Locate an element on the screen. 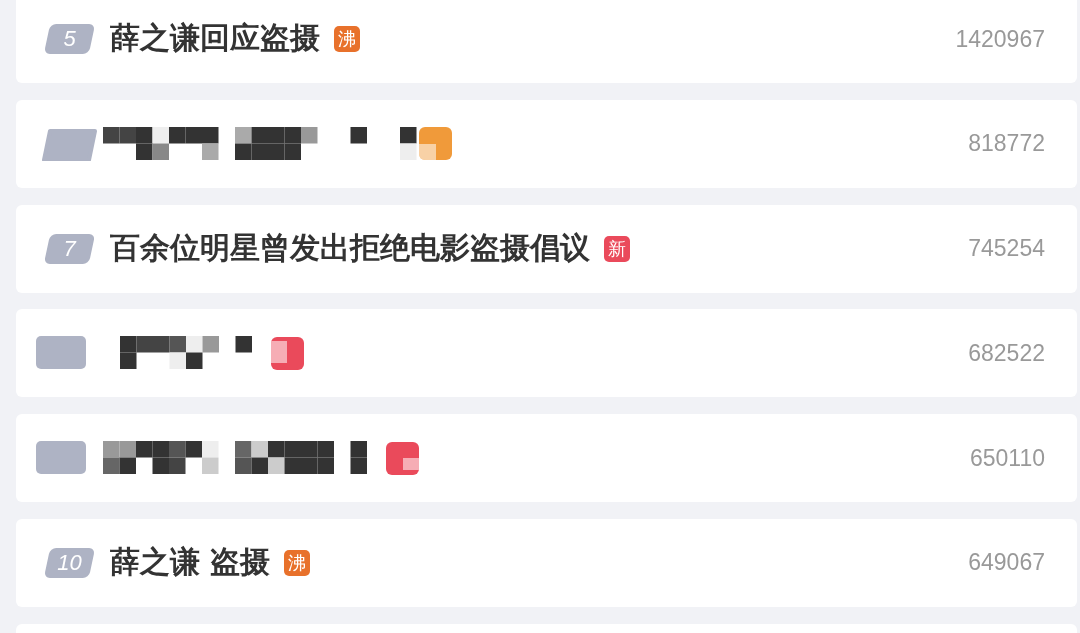 The height and width of the screenshot is (633, 1080). rank-badge: 10 is located at coordinates (69, 563).